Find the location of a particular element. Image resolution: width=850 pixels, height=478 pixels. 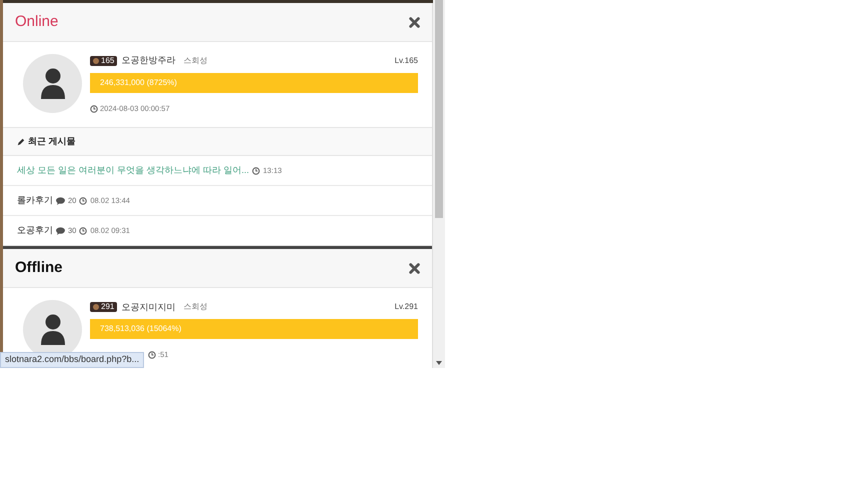

level-badge: 291 is located at coordinates (104, 307).